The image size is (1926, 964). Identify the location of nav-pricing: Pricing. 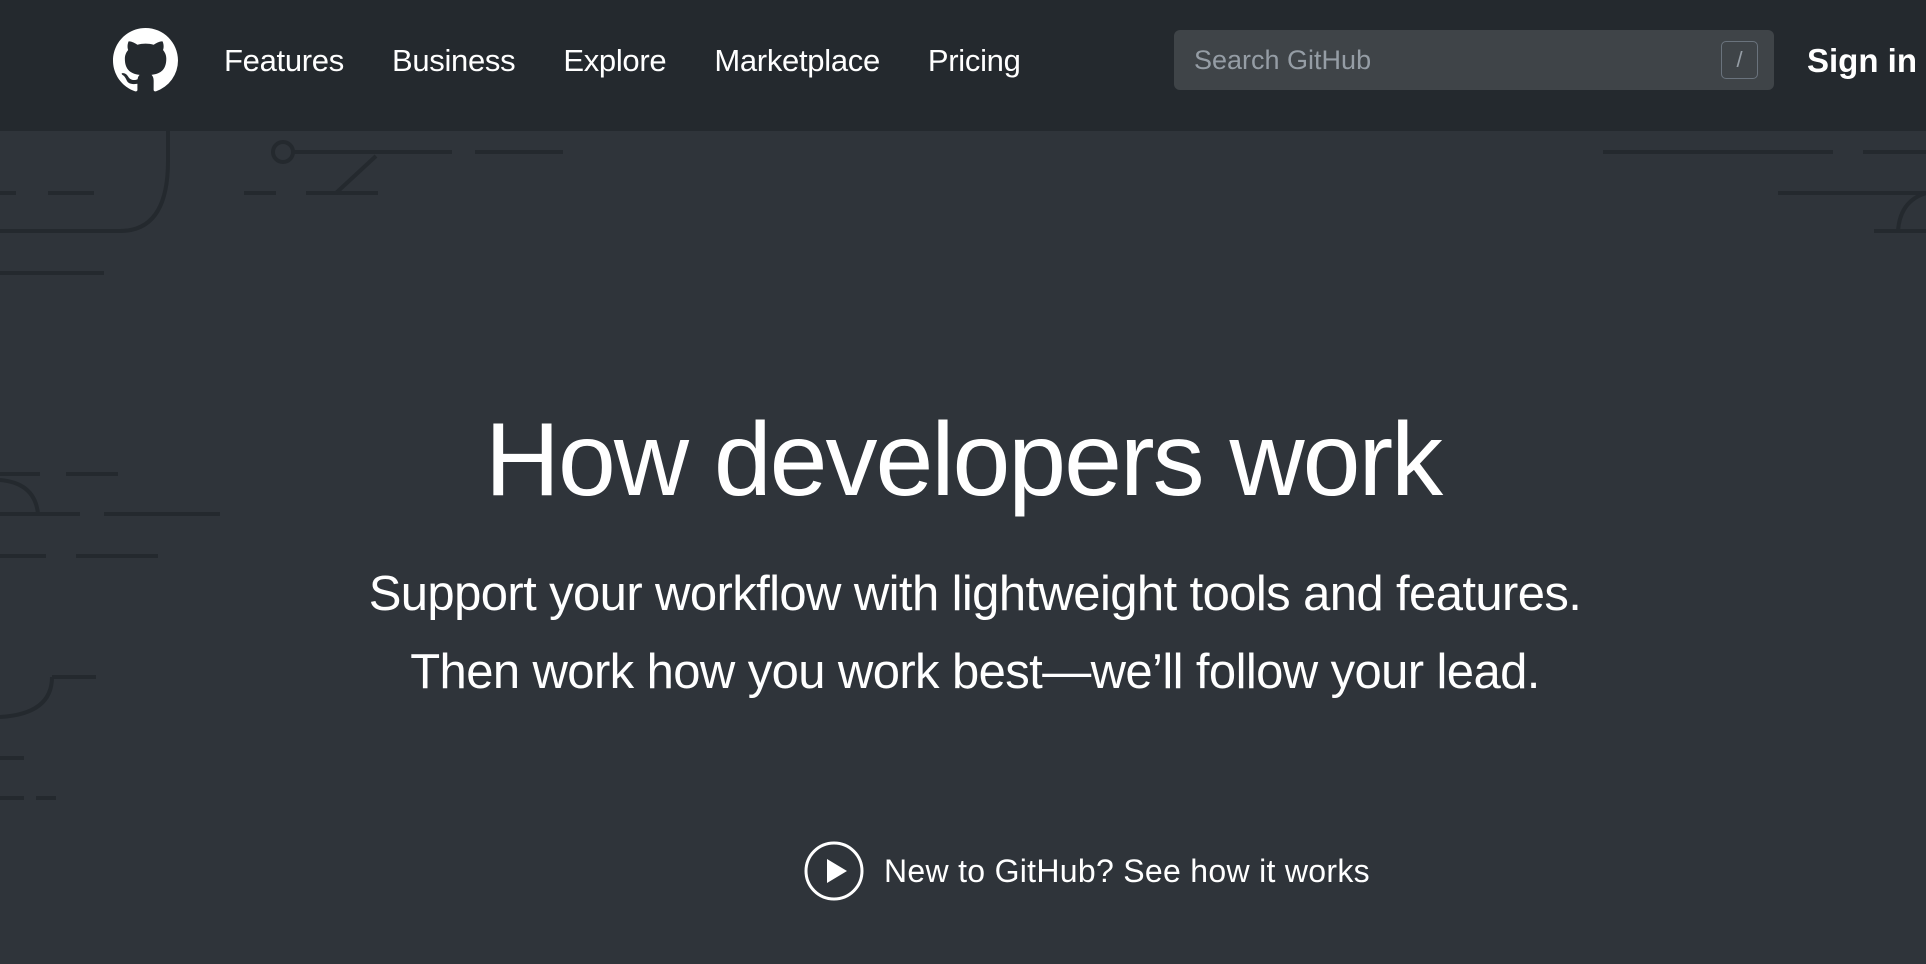
(974, 61).